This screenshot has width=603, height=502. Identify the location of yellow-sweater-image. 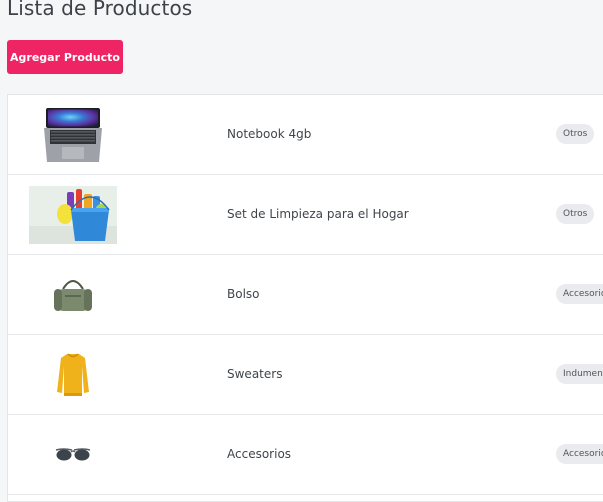
(73, 375).